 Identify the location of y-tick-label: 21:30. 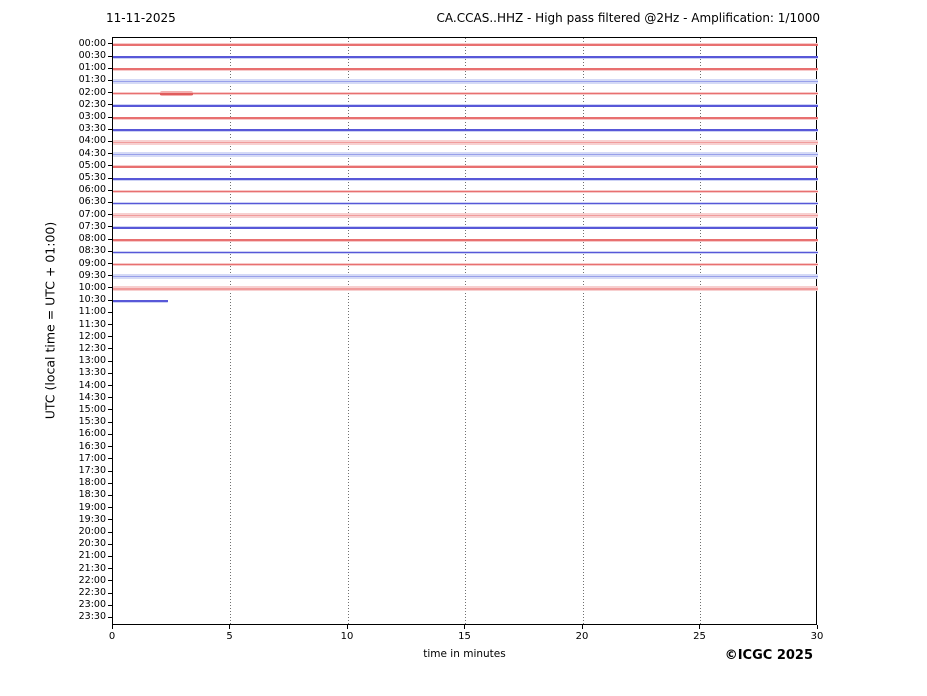
(92, 568).